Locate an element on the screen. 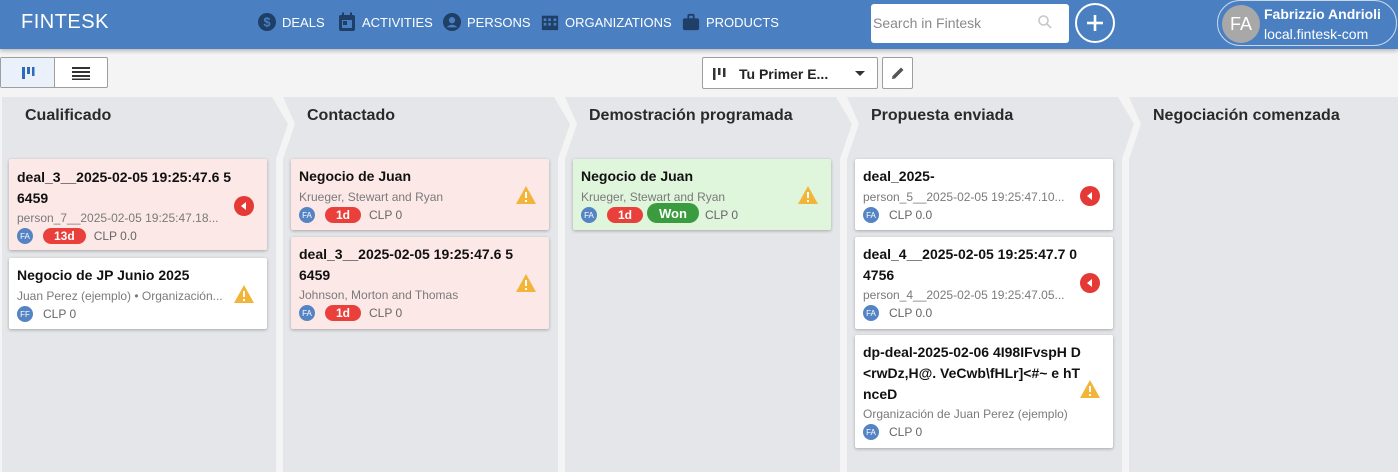  edit-pipeline-button is located at coordinates (897, 73).